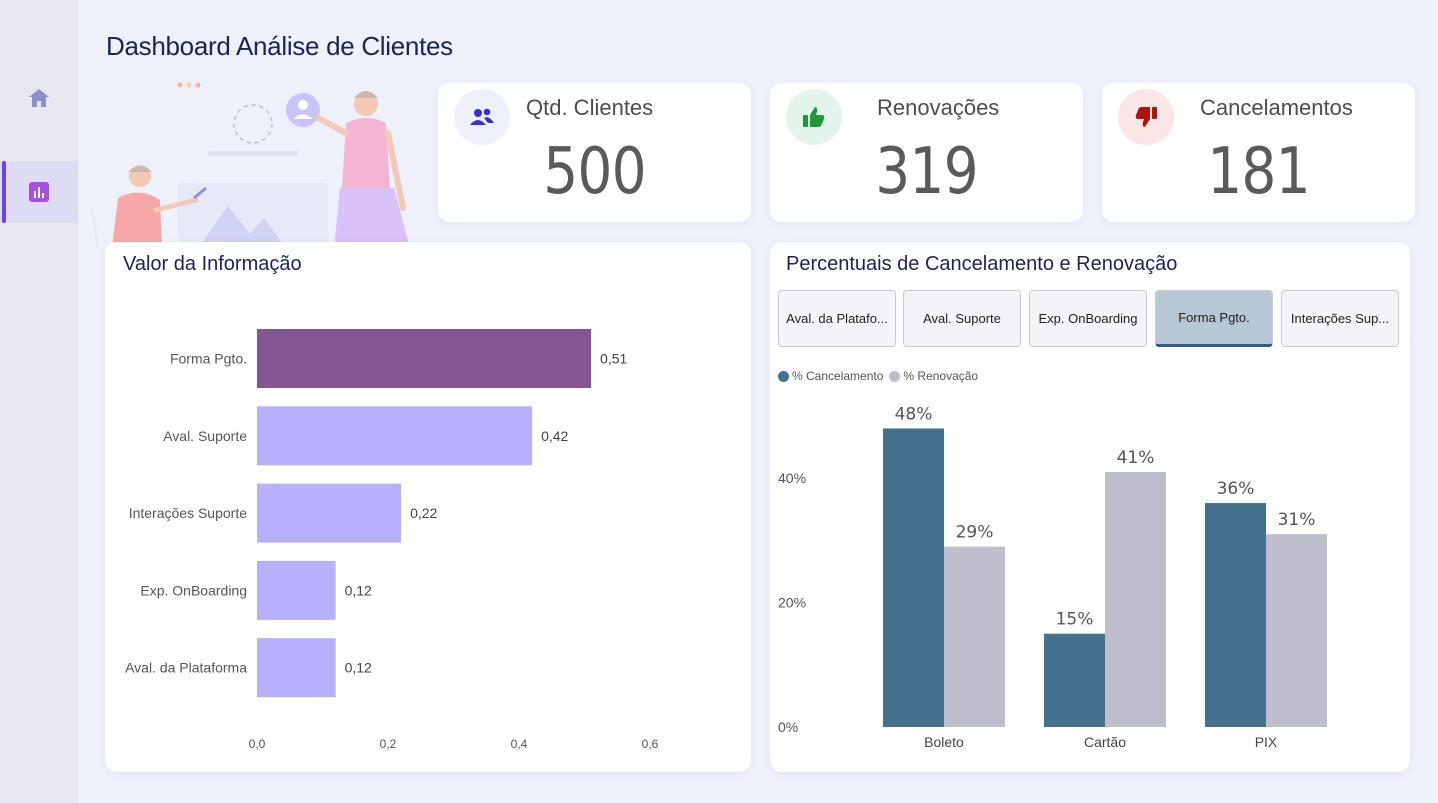 The image size is (1438, 803). Describe the element at coordinates (1136, 458) in the screenshot. I see `data-label: 41%` at that location.